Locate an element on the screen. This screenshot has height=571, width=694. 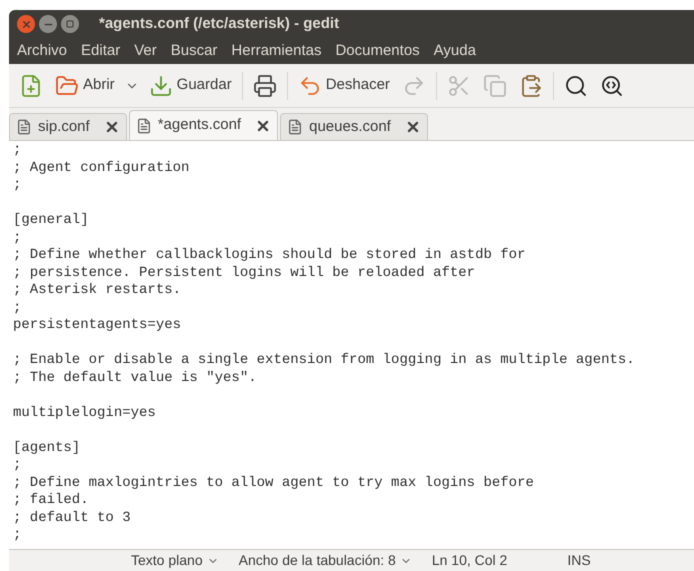
menu-item: Archivo is located at coordinates (42, 51).